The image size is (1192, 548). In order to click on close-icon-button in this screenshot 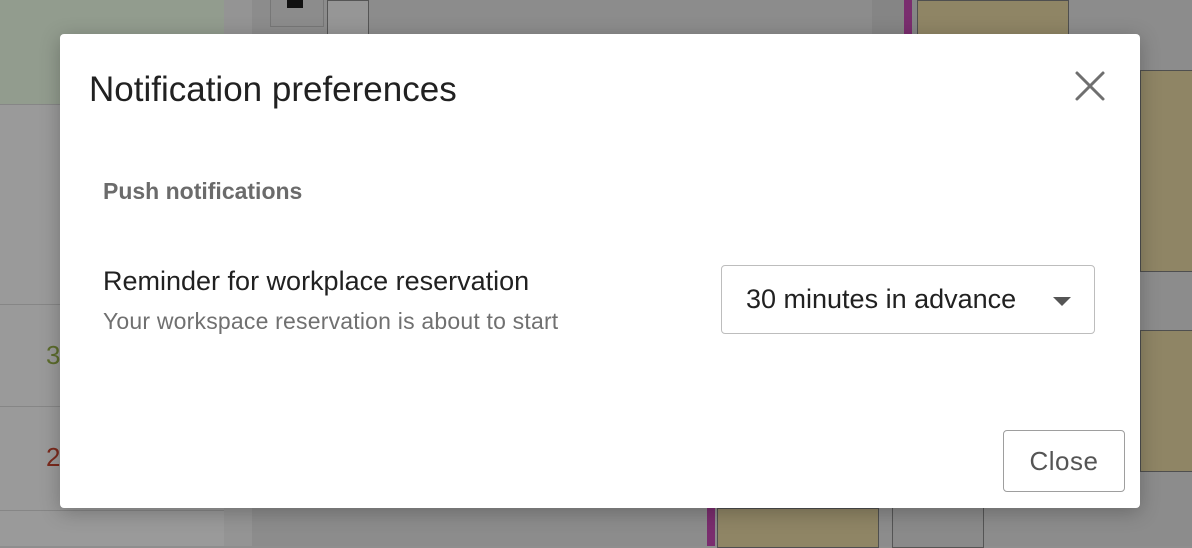, I will do `click(1090, 86)`.